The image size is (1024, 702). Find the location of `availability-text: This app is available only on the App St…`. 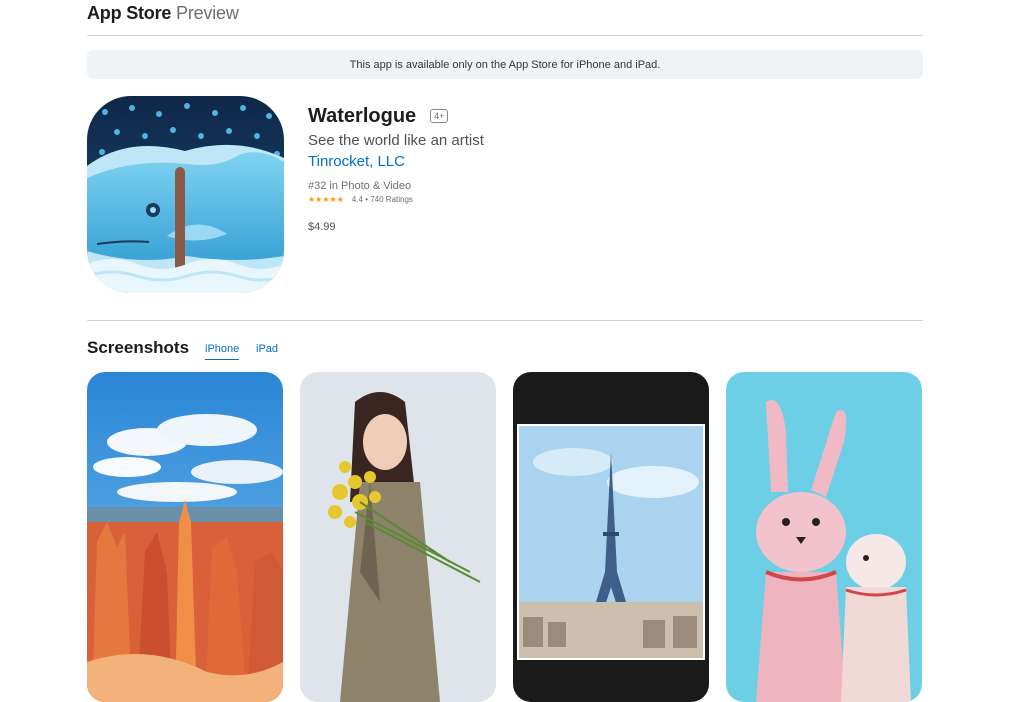

availability-text: This app is available only on the App St… is located at coordinates (505, 64).